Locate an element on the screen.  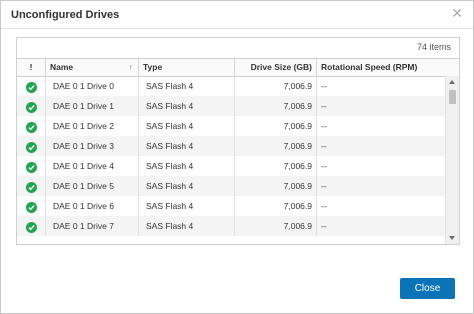
column-header-name: Name ↑ is located at coordinates (92, 67).